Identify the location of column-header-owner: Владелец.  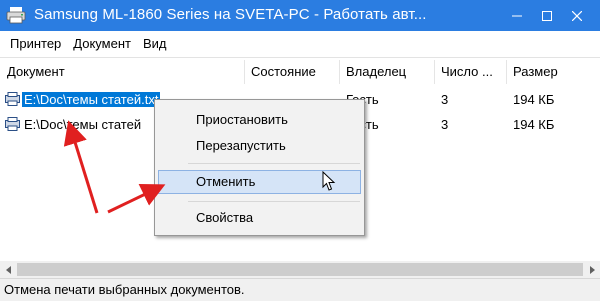
(386, 72).